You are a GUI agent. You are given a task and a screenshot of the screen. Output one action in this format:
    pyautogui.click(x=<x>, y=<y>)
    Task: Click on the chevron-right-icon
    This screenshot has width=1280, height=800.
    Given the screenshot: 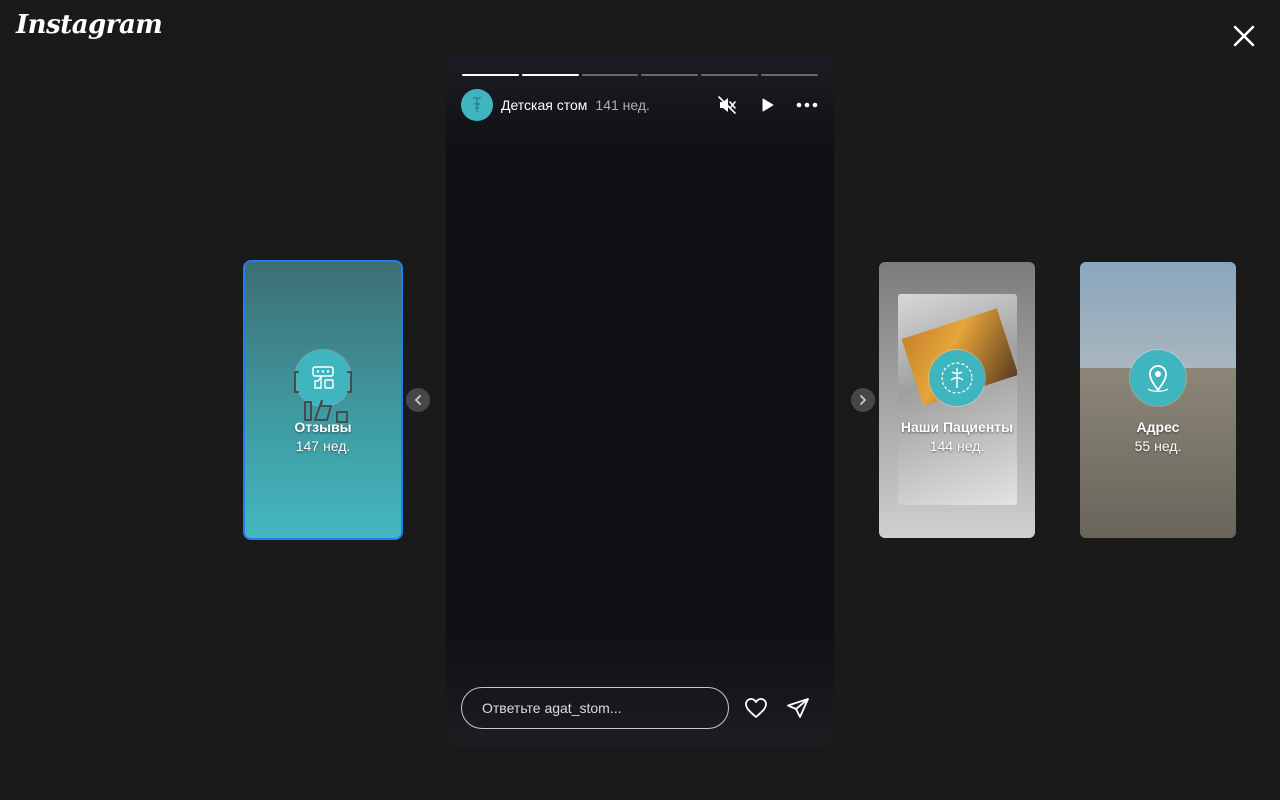 What is the action you would take?
    pyautogui.click(x=863, y=400)
    